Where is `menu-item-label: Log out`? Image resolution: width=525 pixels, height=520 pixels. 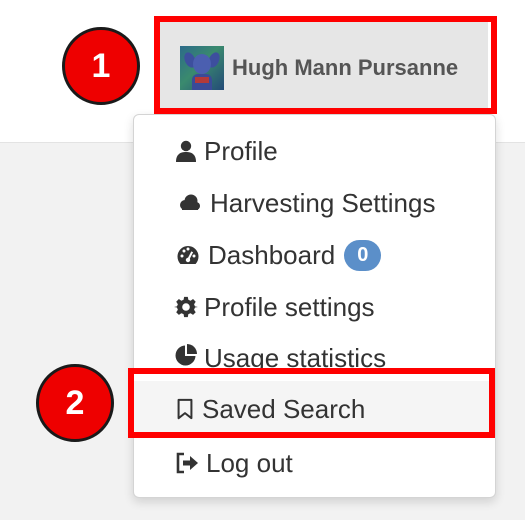 menu-item-label: Log out is located at coordinates (249, 462).